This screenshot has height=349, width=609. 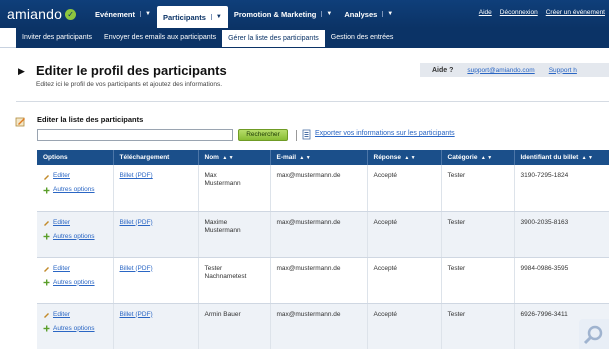 I want to click on column-label: Nom, so click(x=211, y=157).